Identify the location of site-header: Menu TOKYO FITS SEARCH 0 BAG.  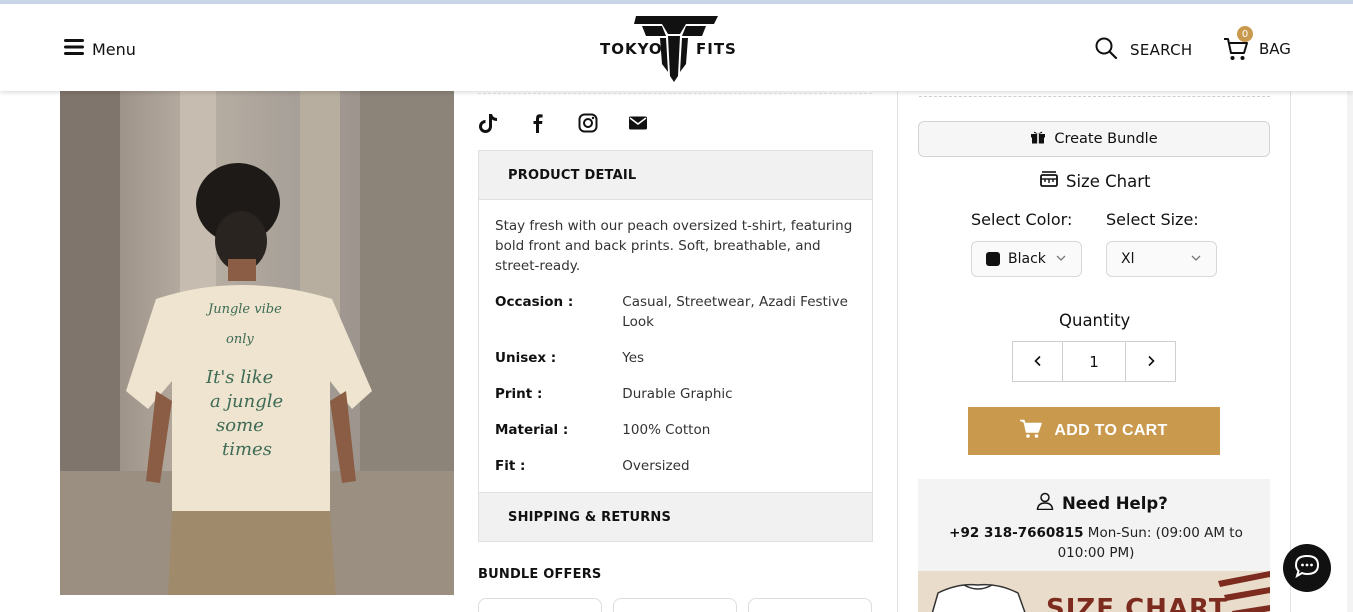
(676, 47).